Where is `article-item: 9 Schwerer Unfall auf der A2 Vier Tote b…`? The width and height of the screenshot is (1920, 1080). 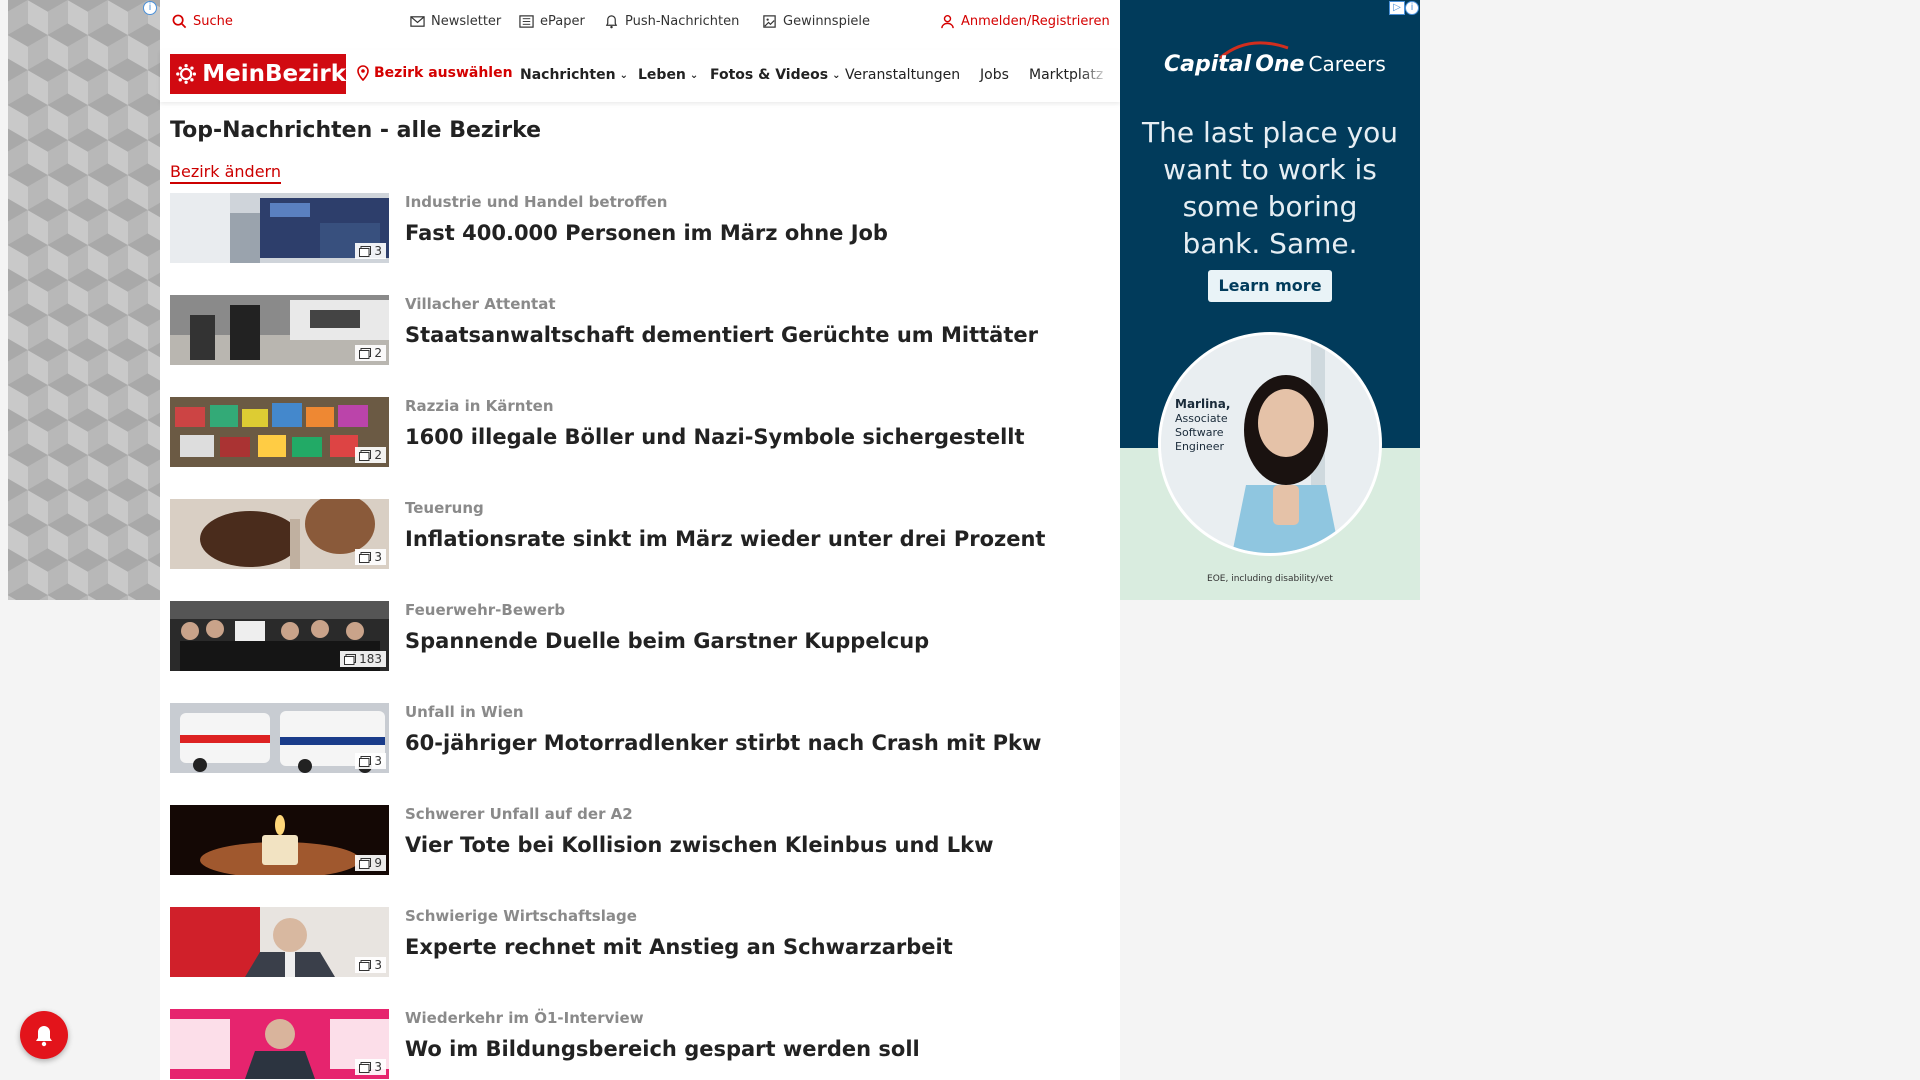 article-item: 9 Schwerer Unfall auf der A2 Vier Tote b… is located at coordinates (640, 856).